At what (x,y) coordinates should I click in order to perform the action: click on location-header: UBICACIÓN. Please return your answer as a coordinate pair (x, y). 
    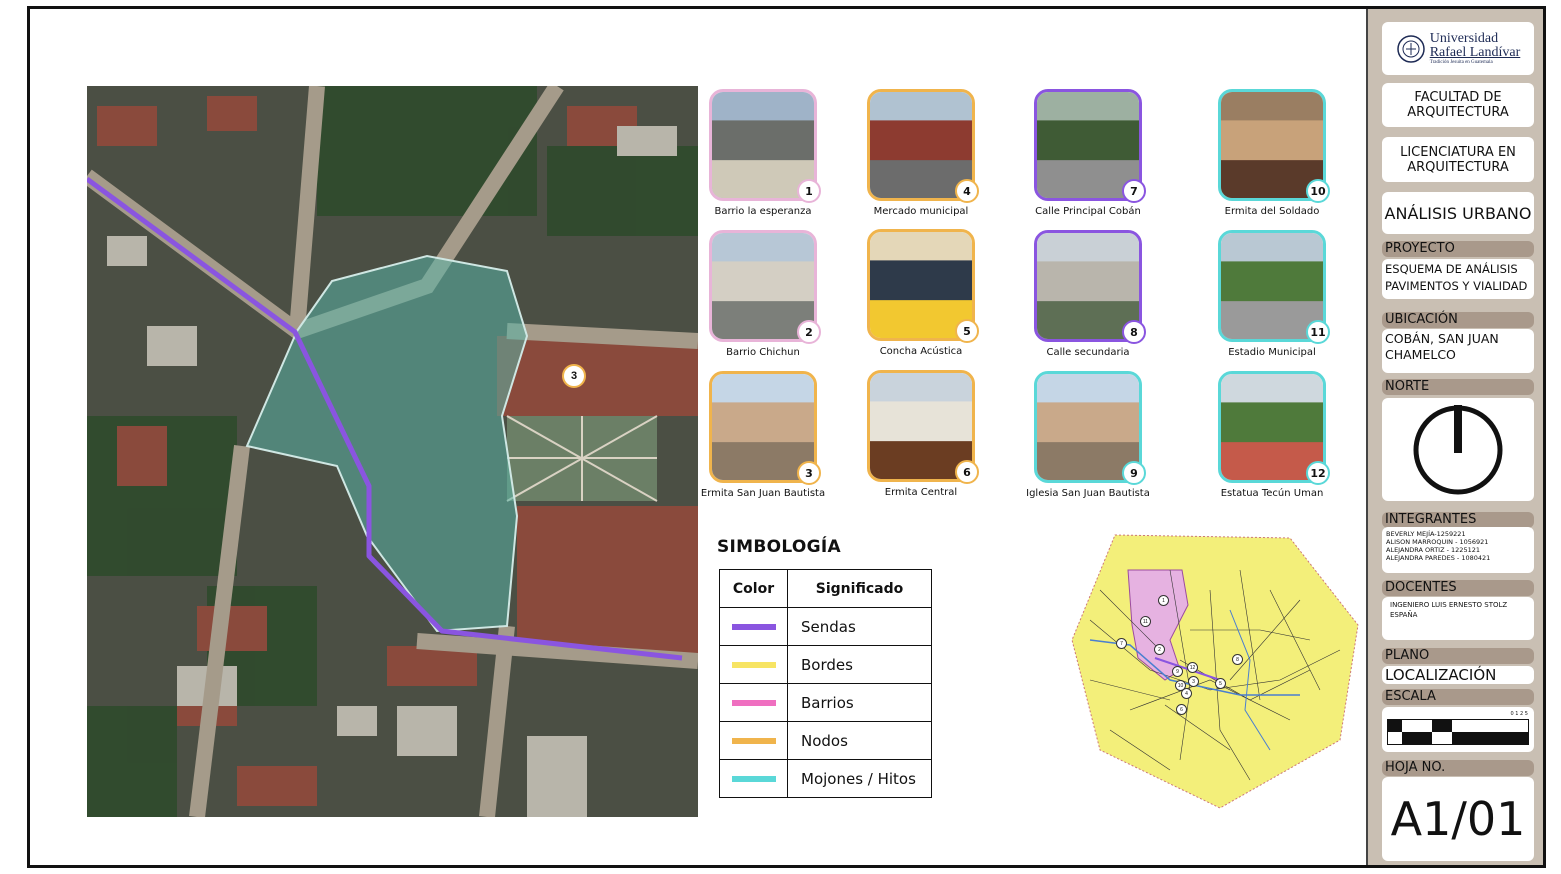
    Looking at the image, I should click on (1458, 320).